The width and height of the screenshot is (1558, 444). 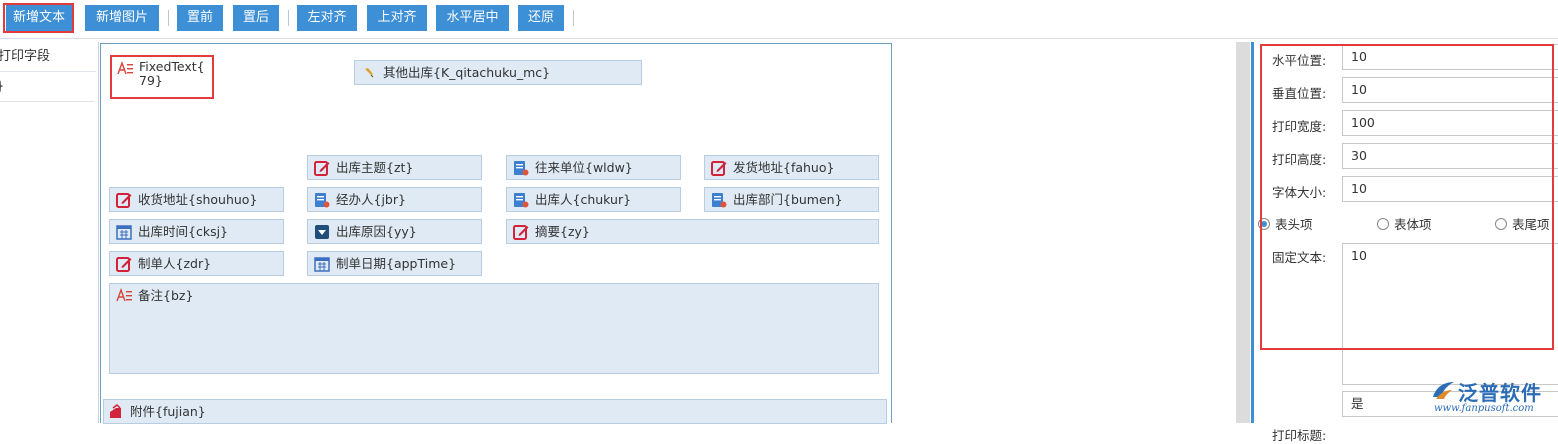 I want to click on radio-label: 表体项, so click(x=1413, y=224).